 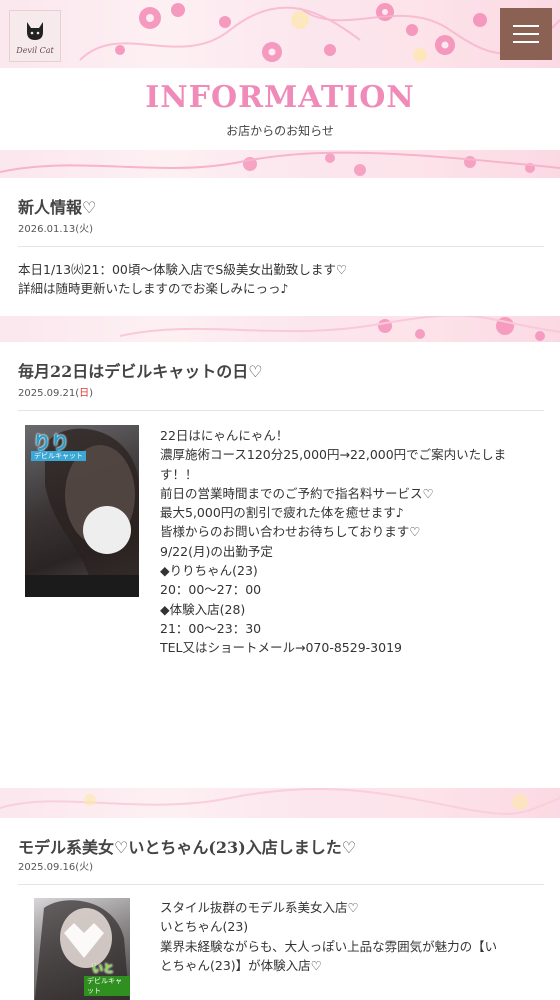 I want to click on post-date: 2025.09.21(日), so click(x=55, y=391).